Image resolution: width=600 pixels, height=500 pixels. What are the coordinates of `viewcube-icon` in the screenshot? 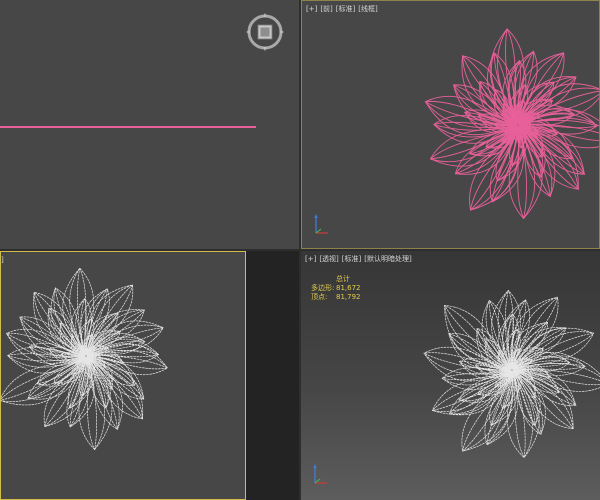 It's located at (265, 32).